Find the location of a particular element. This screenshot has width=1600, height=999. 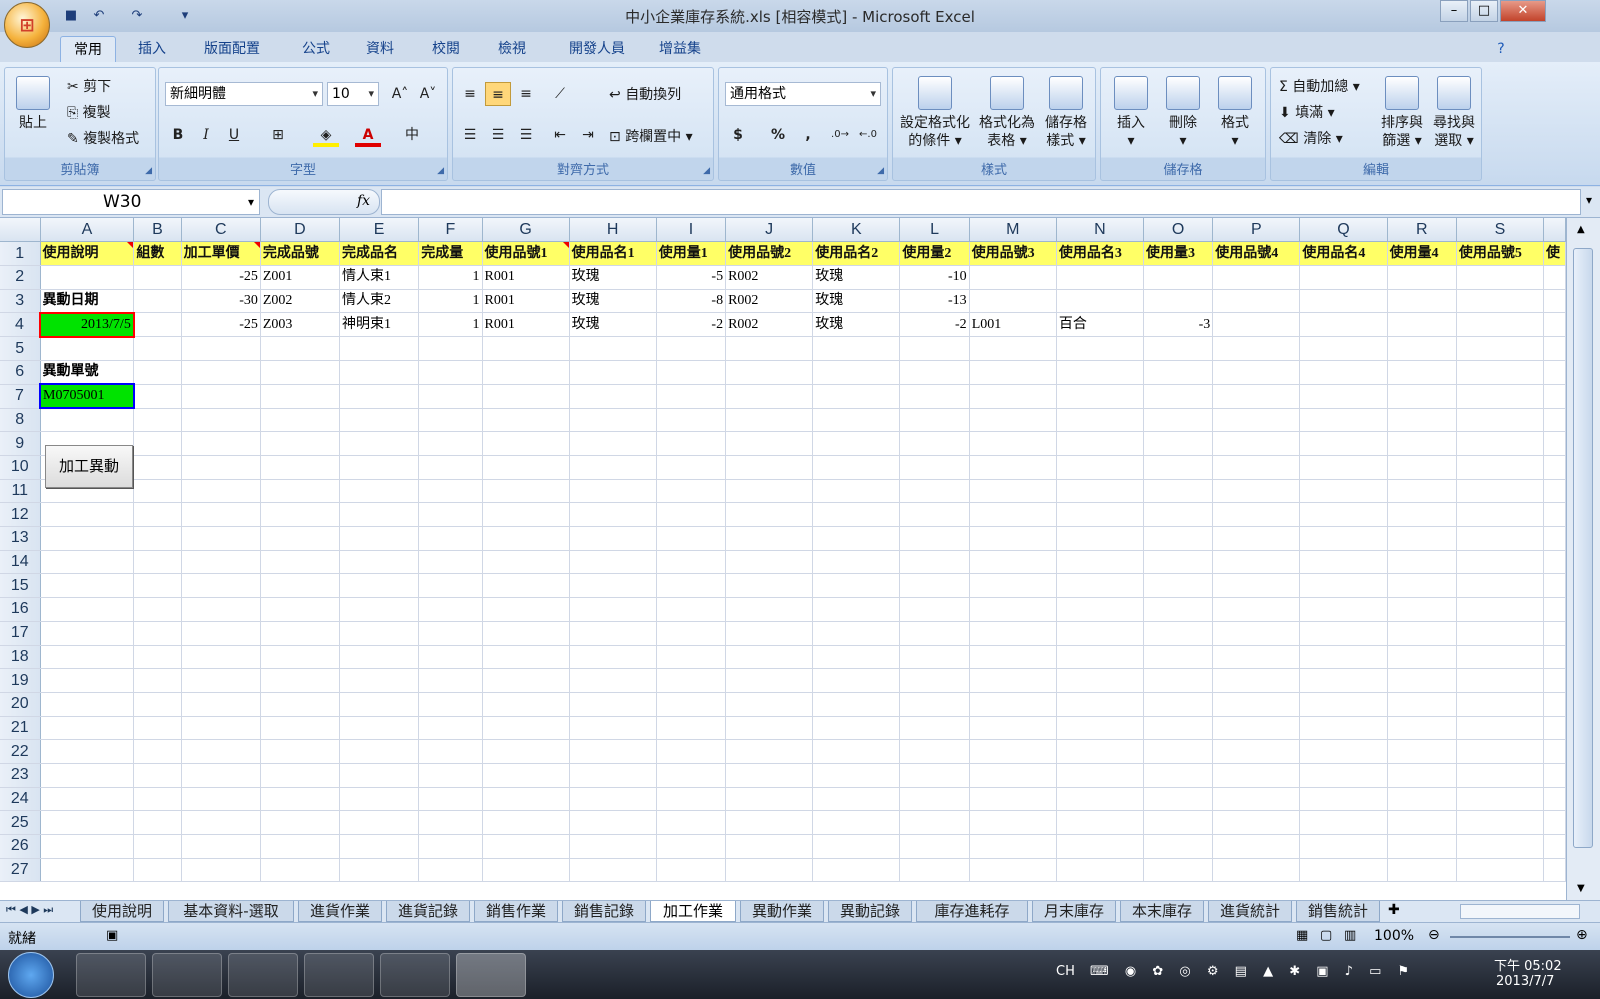

cut-button: ✂ 剪下 is located at coordinates (89, 87).